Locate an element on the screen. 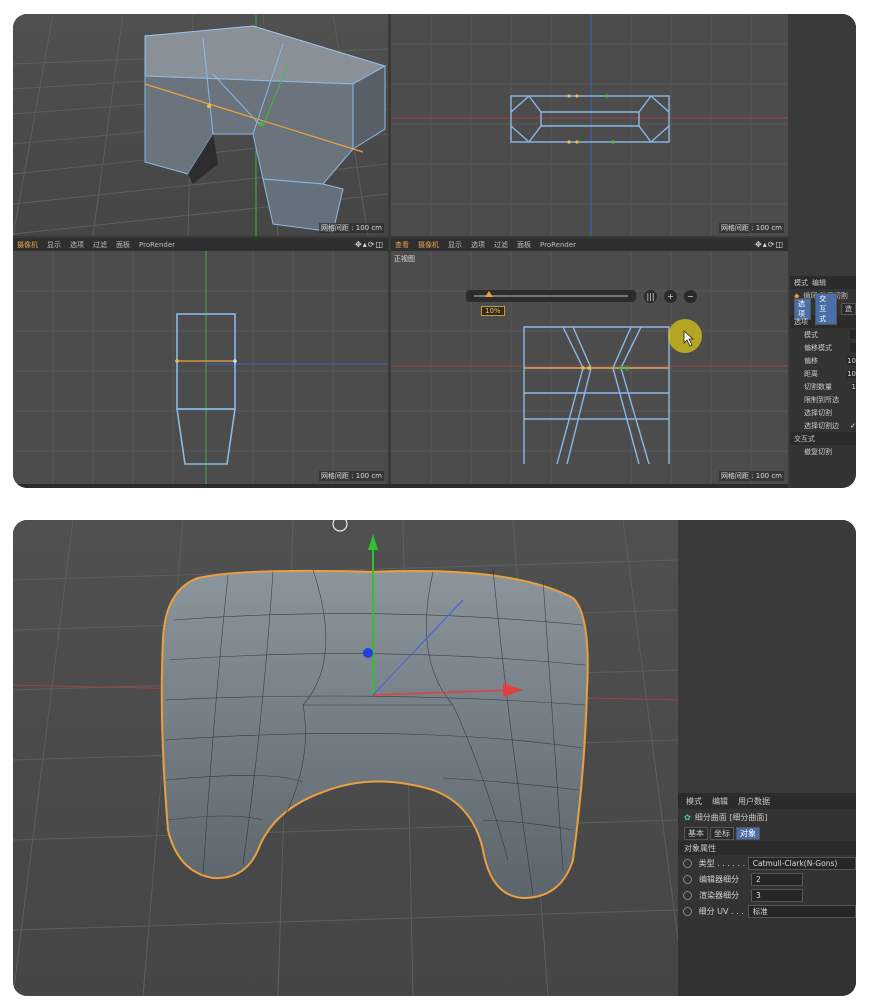 The width and height of the screenshot is (870, 1008). perspective-viewport: 网格间距 : 100 cm is located at coordinates (200, 125).